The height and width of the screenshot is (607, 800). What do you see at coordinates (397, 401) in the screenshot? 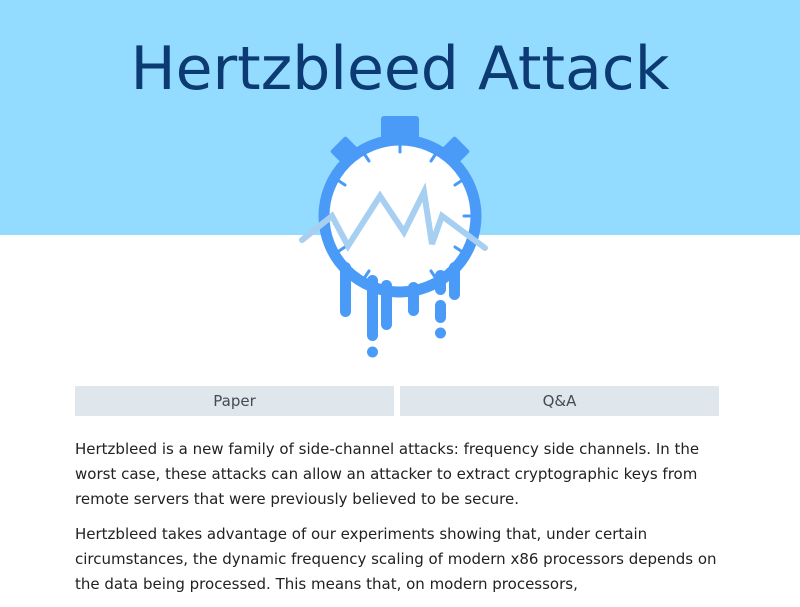
I see `nav-bar: Paper Q&A` at bounding box center [397, 401].